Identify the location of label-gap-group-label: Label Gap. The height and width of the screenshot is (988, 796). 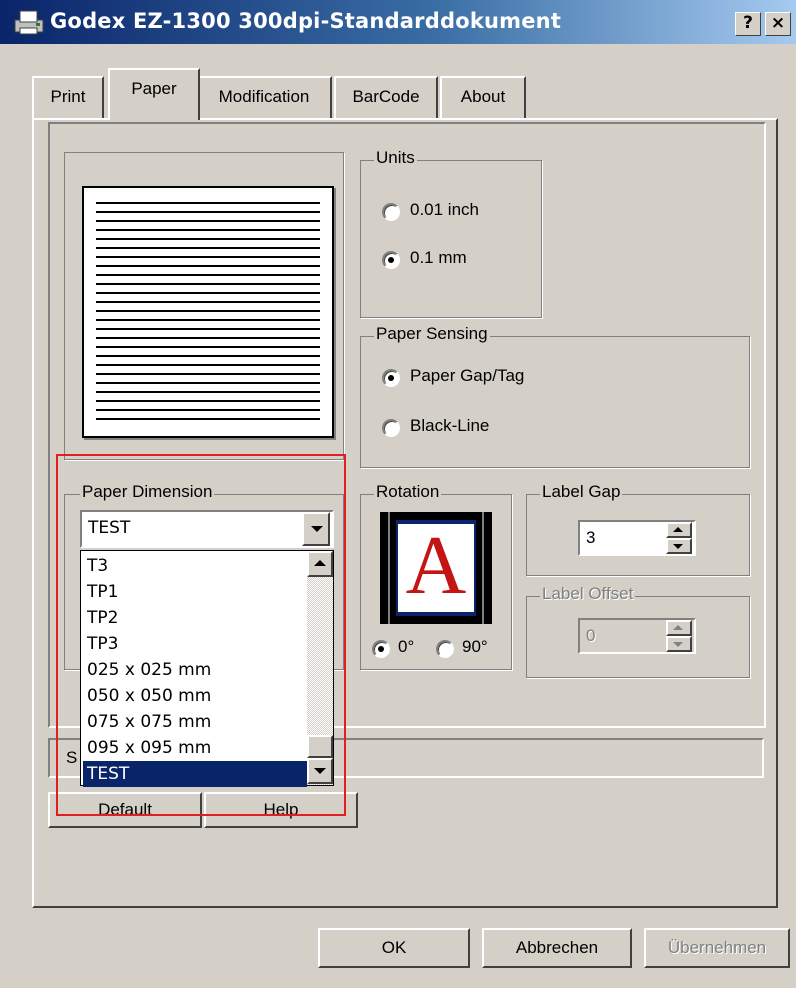
(581, 492).